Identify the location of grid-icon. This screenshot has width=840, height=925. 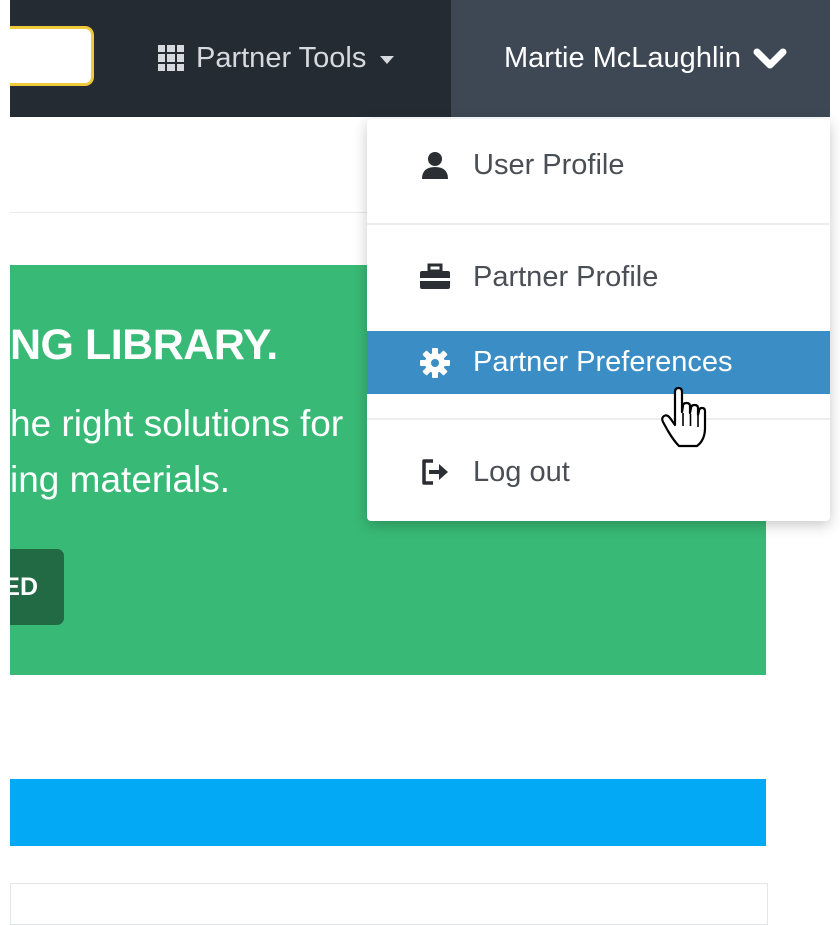
(171, 58).